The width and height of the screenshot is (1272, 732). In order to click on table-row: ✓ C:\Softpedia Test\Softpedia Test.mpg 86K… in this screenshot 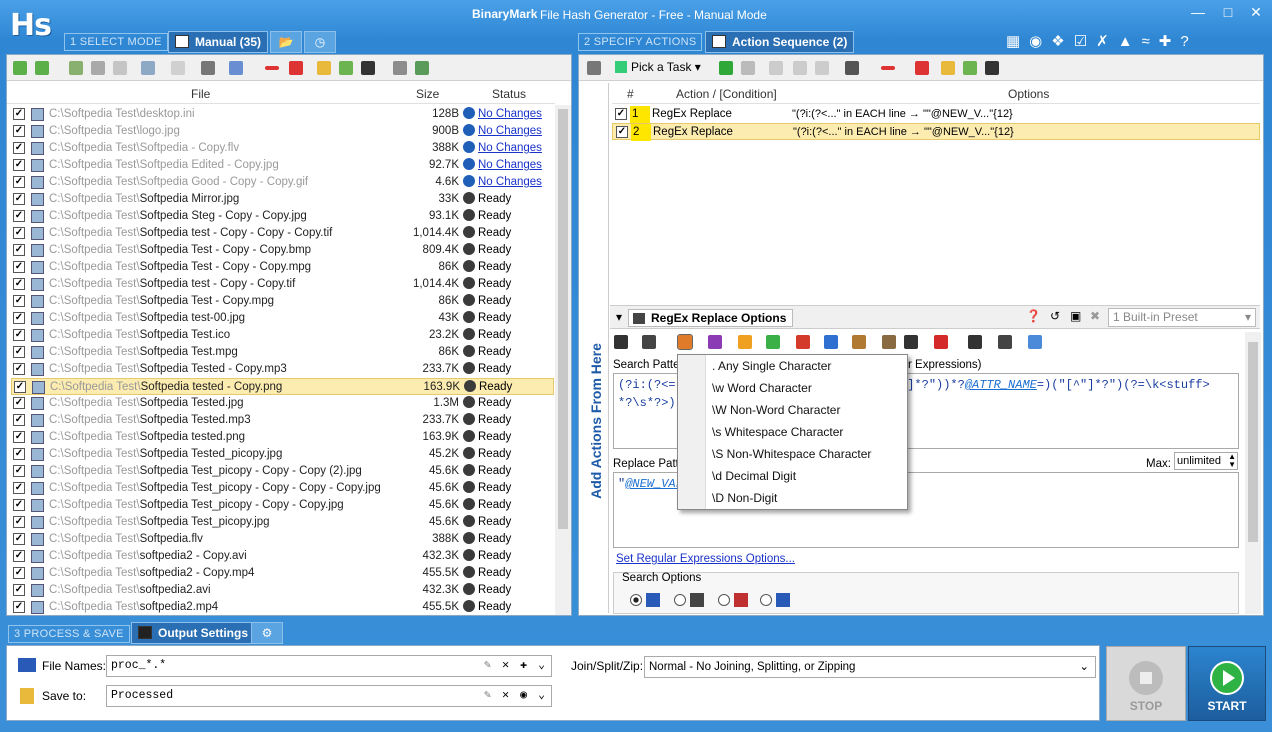, I will do `click(282, 352)`.